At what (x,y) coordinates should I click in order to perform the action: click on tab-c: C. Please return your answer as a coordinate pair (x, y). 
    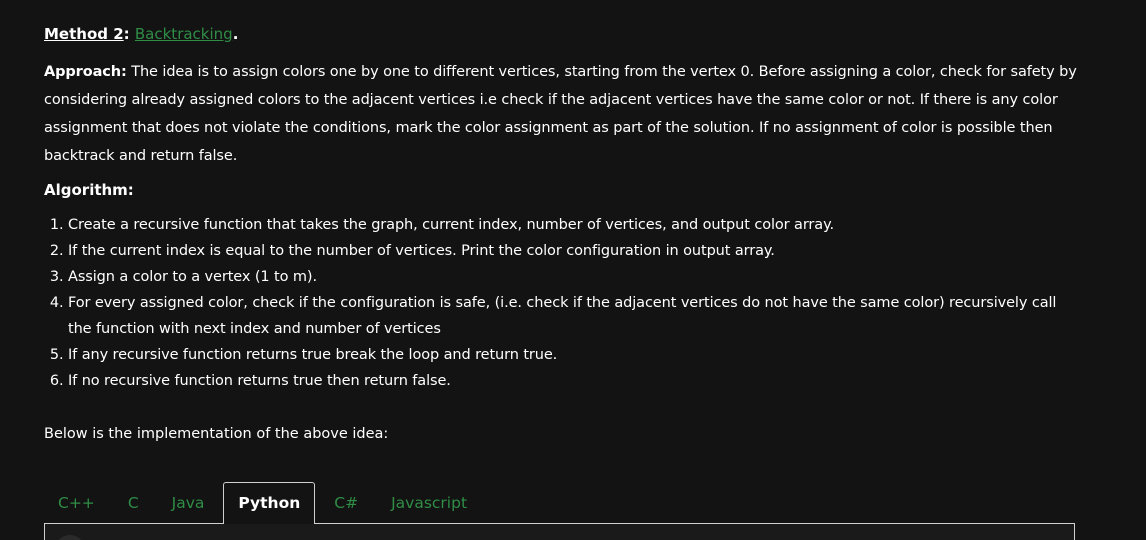
    Looking at the image, I should click on (133, 503).